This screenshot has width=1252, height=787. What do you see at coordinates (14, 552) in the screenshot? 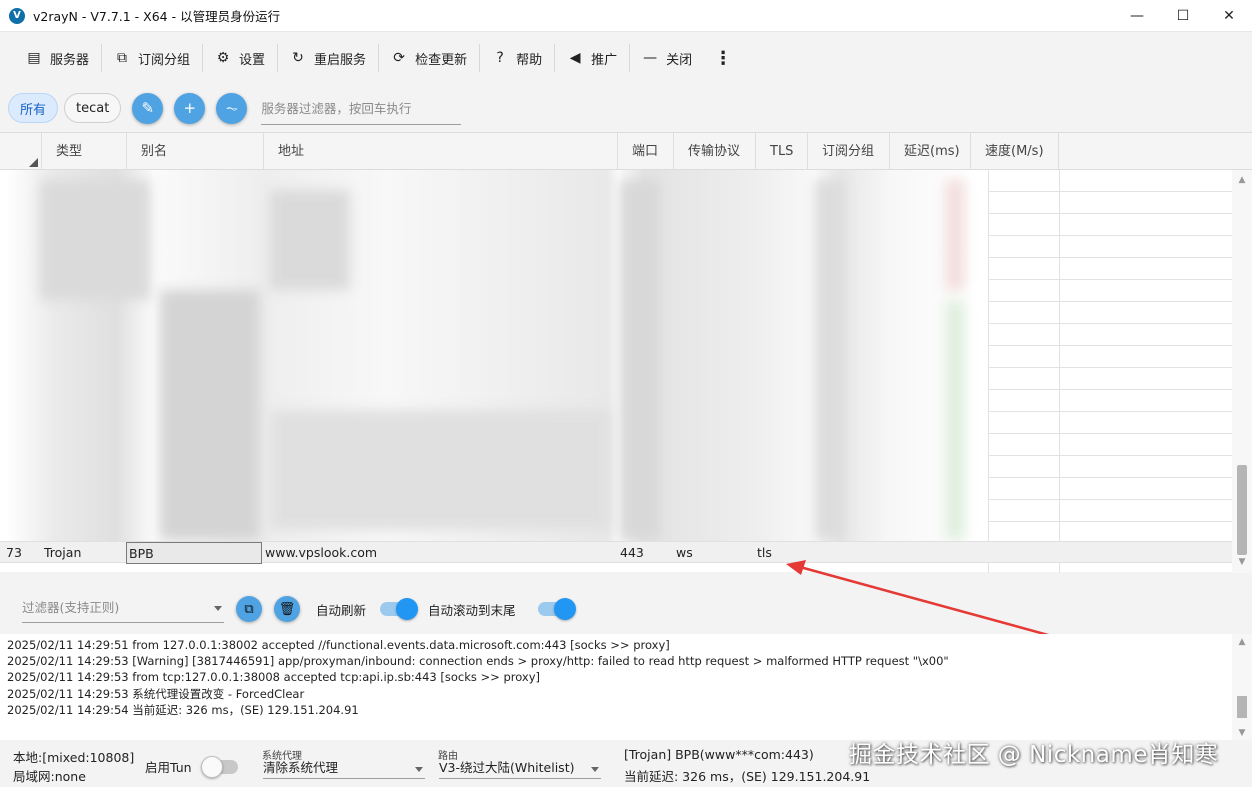
I see `row-index: 73` at bounding box center [14, 552].